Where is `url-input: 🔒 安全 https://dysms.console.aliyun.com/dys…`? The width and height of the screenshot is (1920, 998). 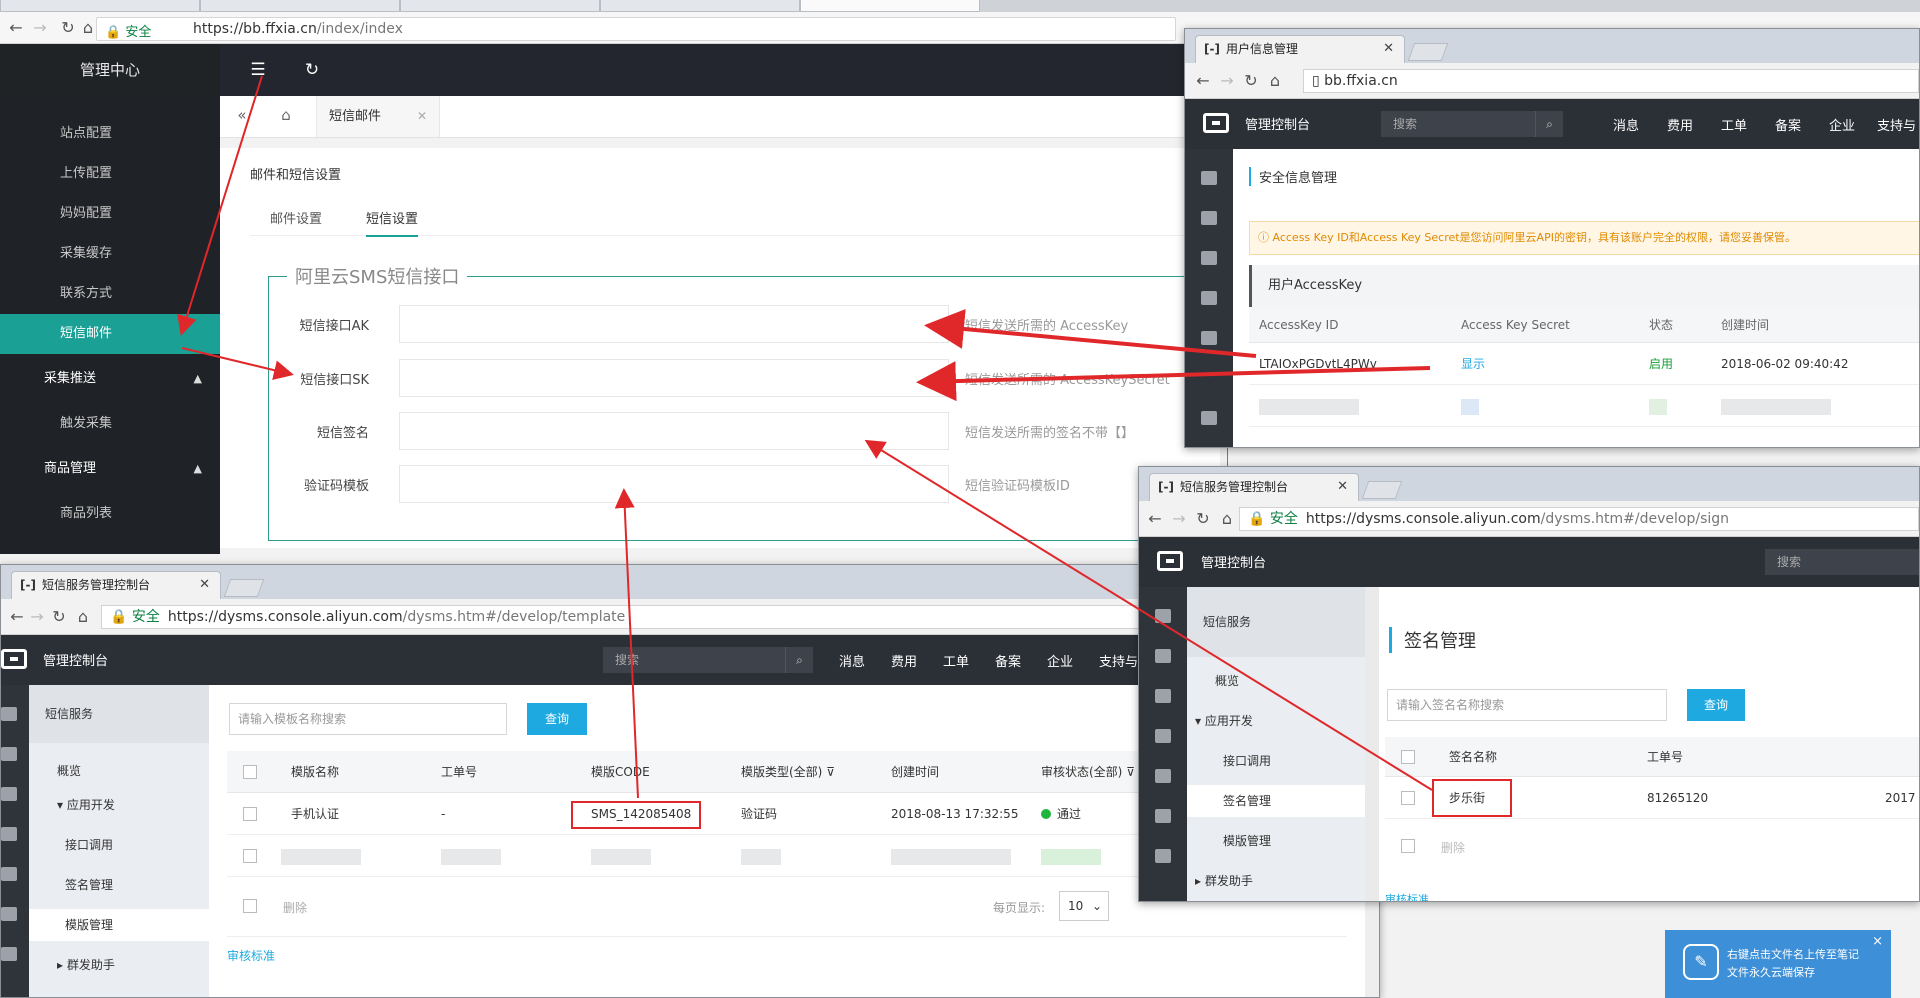 url-input: 🔒 安全 https://dysms.console.aliyun.com/dys… is located at coordinates (1579, 519).